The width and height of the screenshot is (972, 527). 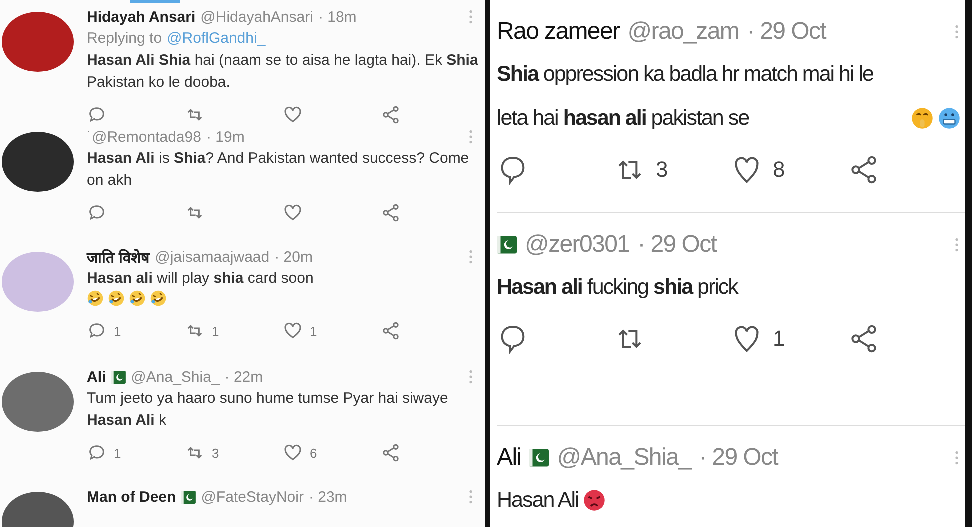 I want to click on tweet-time: · 20m, so click(x=293, y=257).